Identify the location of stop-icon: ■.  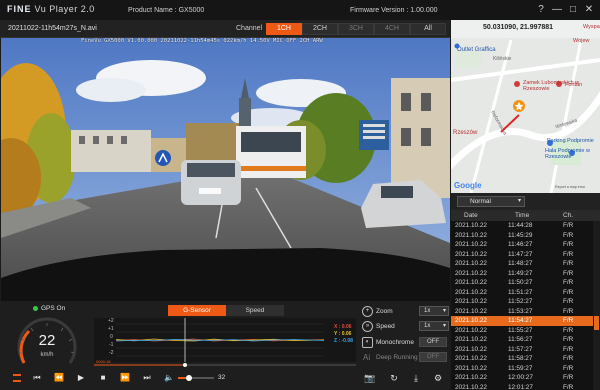
(103, 377).